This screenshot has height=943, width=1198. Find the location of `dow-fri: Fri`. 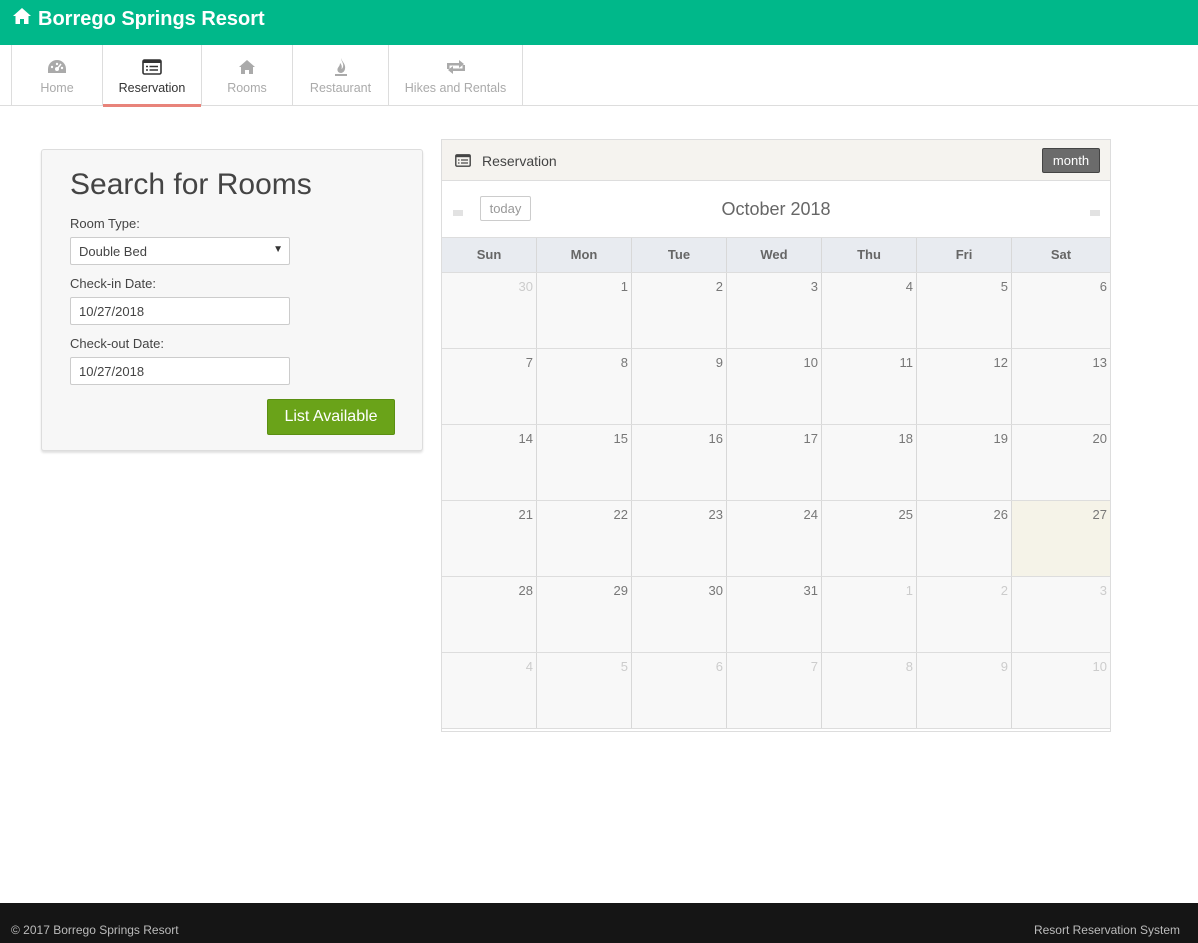

dow-fri: Fri is located at coordinates (964, 255).